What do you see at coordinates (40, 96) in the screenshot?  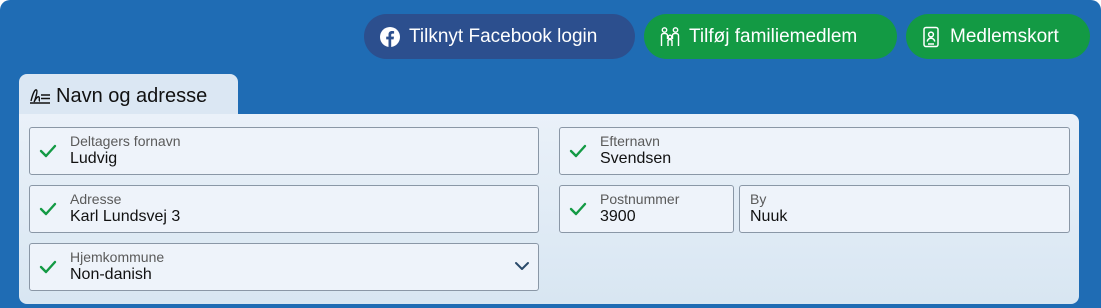 I see `signature-icon` at bounding box center [40, 96].